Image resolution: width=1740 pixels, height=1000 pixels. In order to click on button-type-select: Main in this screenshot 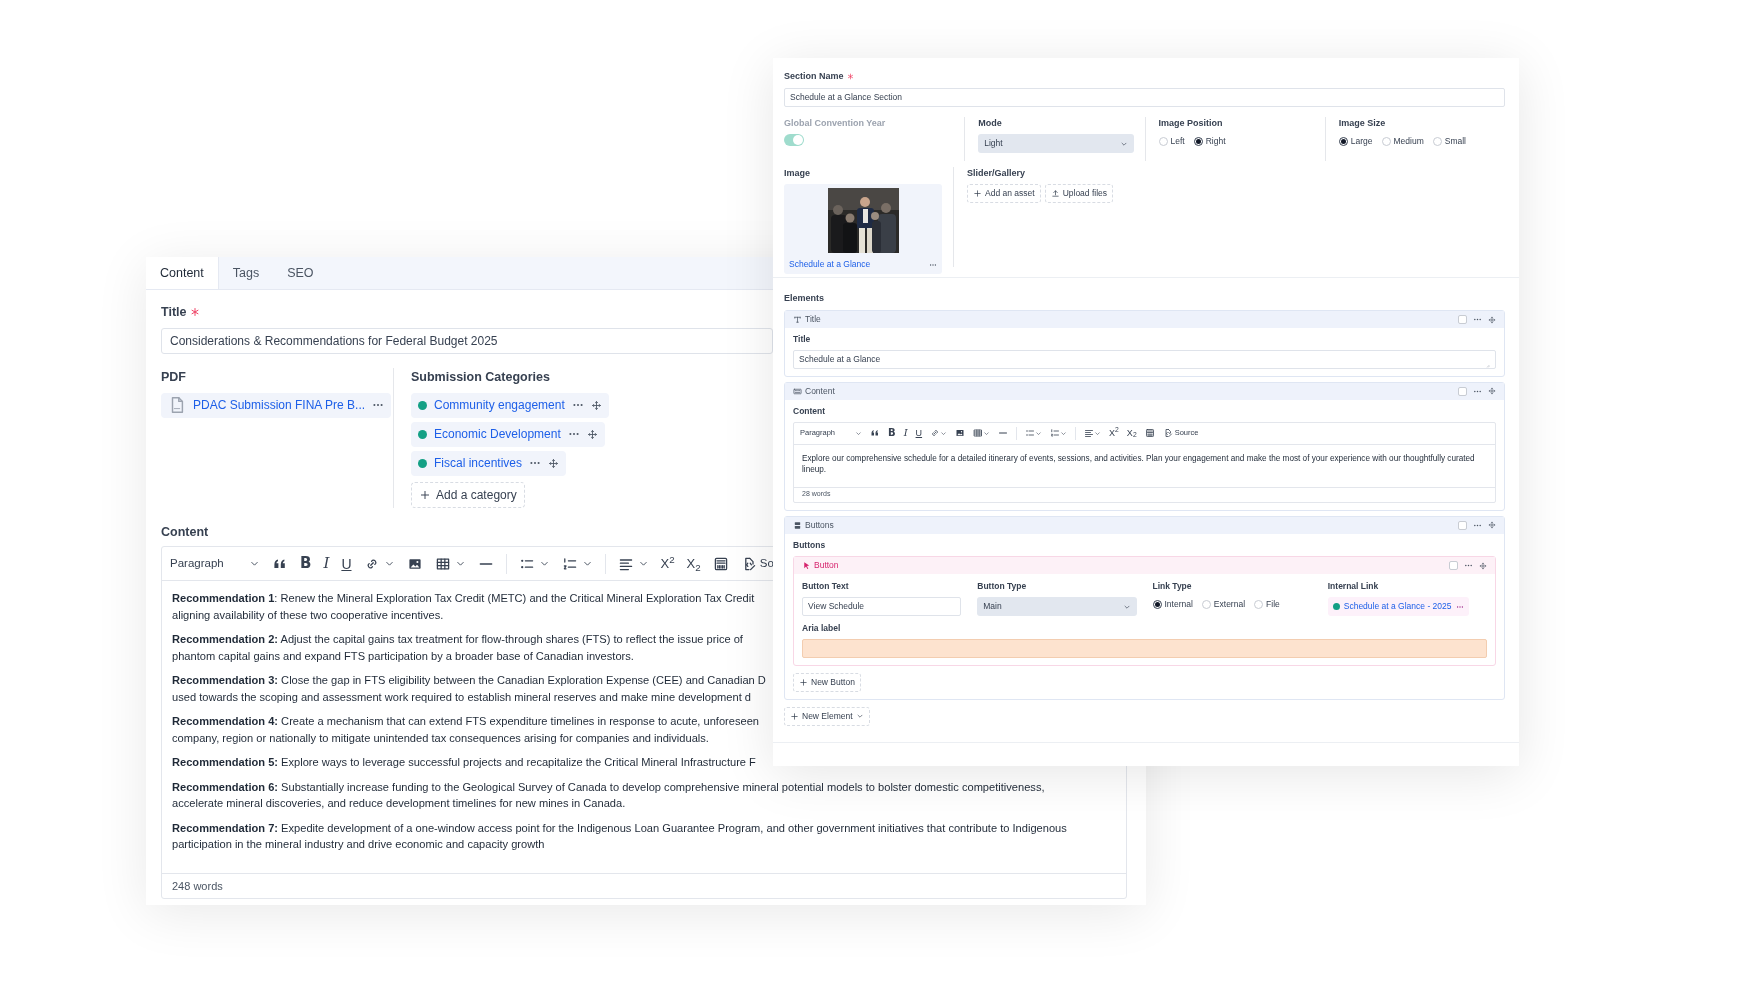, I will do `click(1057, 606)`.